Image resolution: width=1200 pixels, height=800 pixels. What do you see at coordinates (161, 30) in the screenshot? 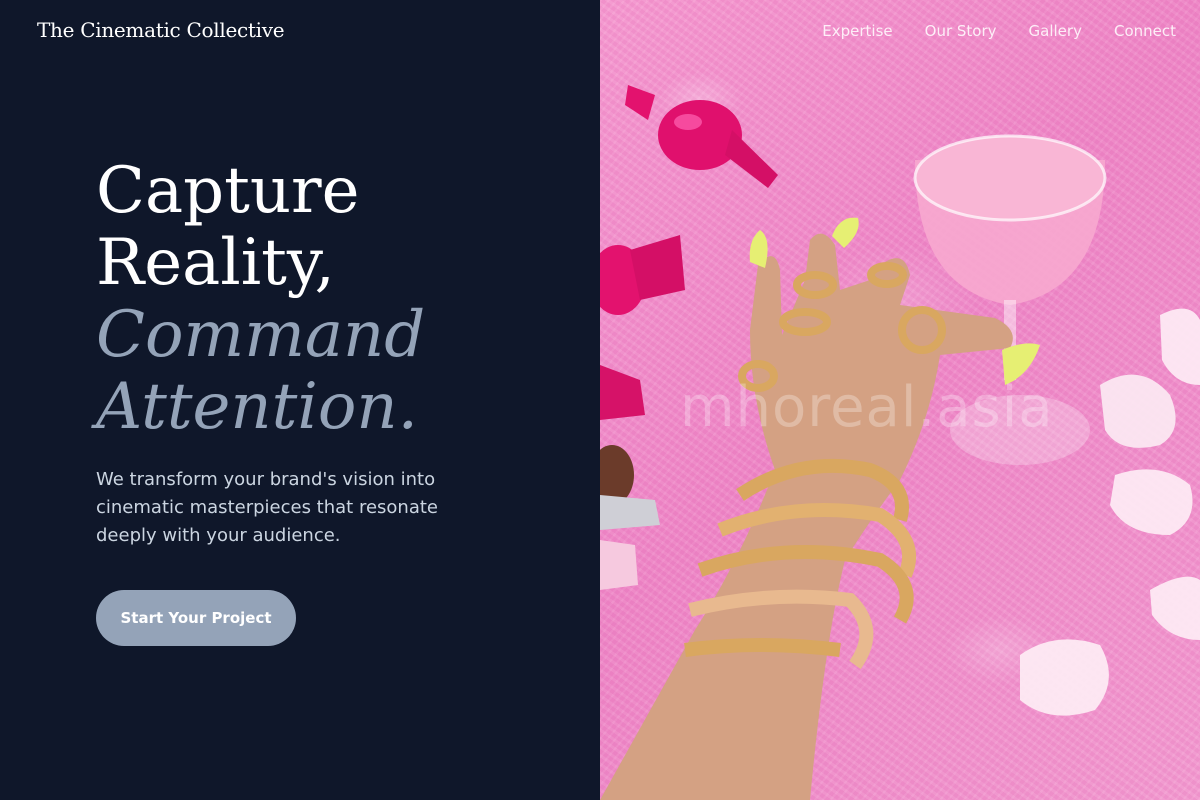
I see `brand-logo: The Cinematic Collective` at bounding box center [161, 30].